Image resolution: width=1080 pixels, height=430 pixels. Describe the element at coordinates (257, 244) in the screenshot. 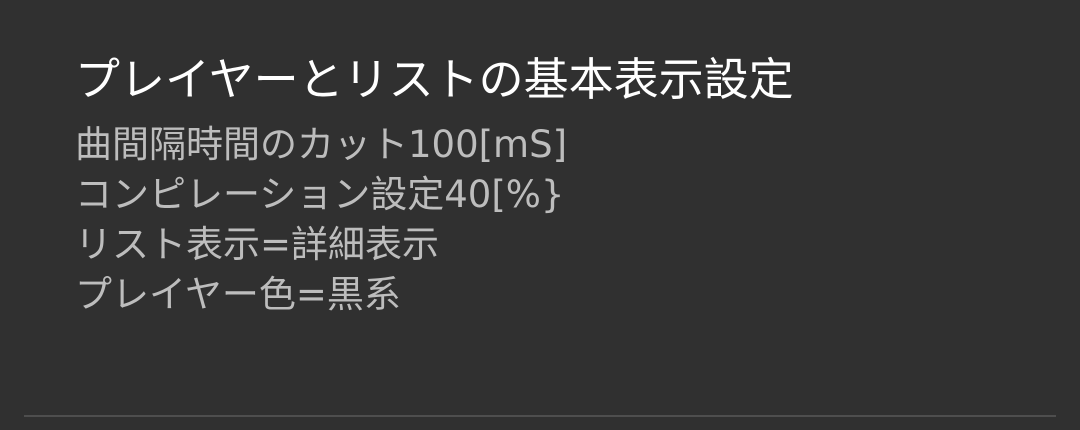

I see `summary-list-display: リスト表示=詳細表示` at that location.